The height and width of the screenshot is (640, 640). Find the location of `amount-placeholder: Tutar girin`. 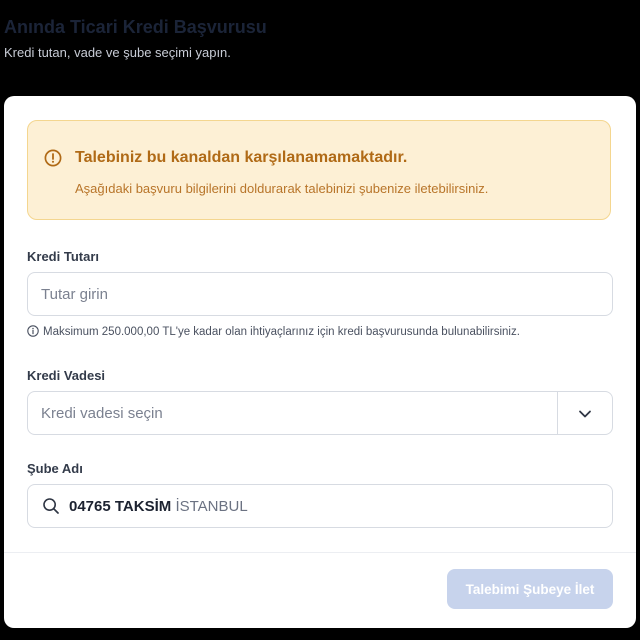

amount-placeholder: Tutar girin is located at coordinates (74, 294).